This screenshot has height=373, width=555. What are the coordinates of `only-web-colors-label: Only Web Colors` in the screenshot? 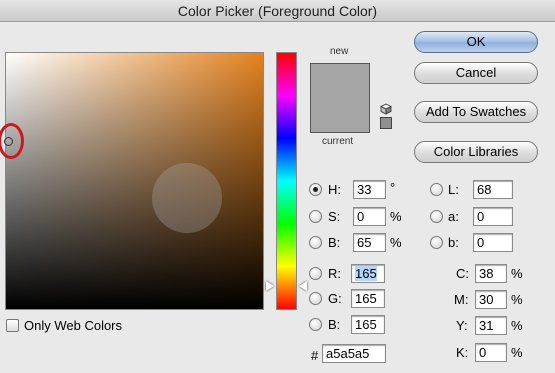 It's located at (73, 325).